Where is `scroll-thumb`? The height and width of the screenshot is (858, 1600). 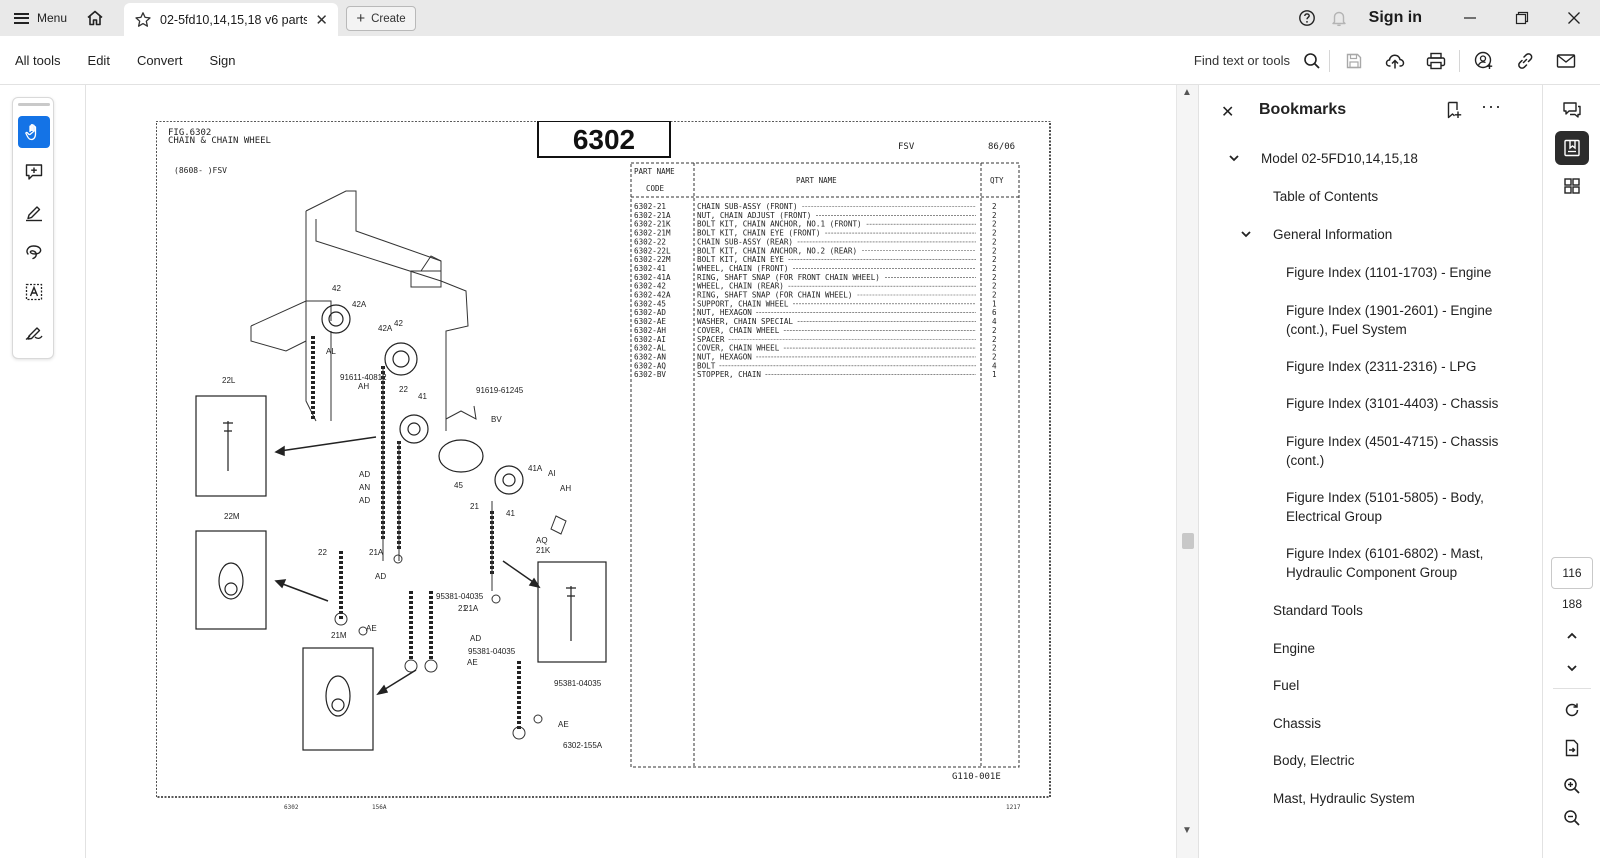
scroll-thumb is located at coordinates (1188, 541).